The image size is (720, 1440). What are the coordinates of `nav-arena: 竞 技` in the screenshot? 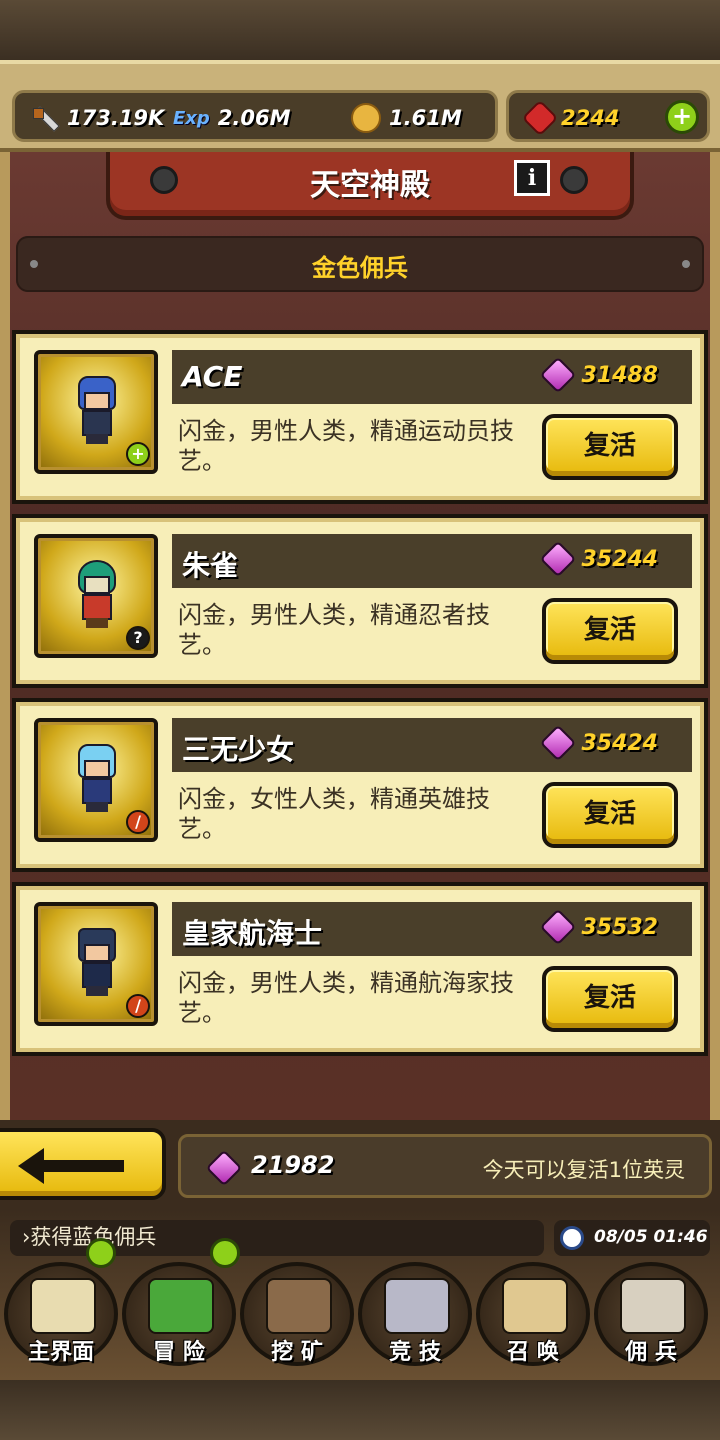 It's located at (415, 1314).